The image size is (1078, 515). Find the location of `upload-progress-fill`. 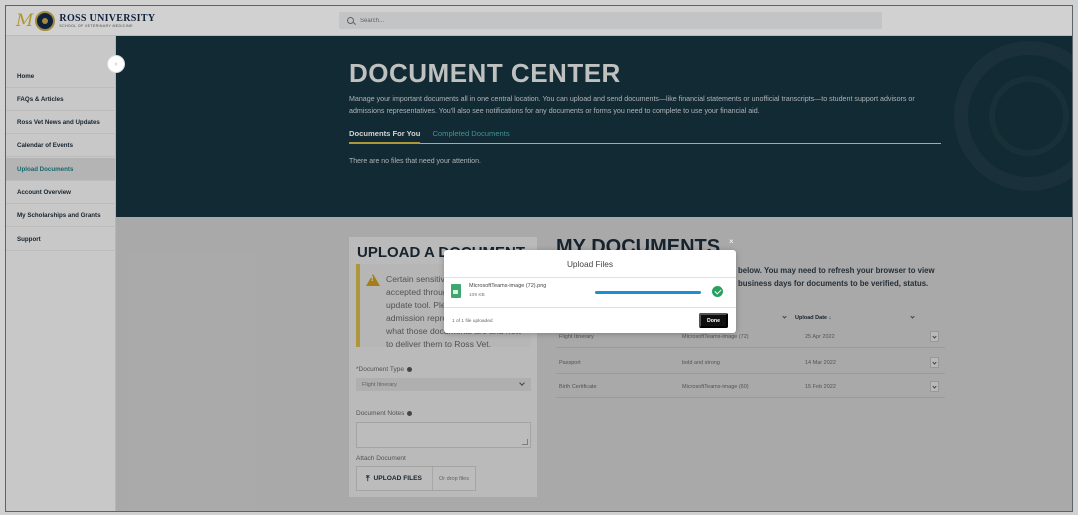

upload-progress-fill is located at coordinates (648, 292).